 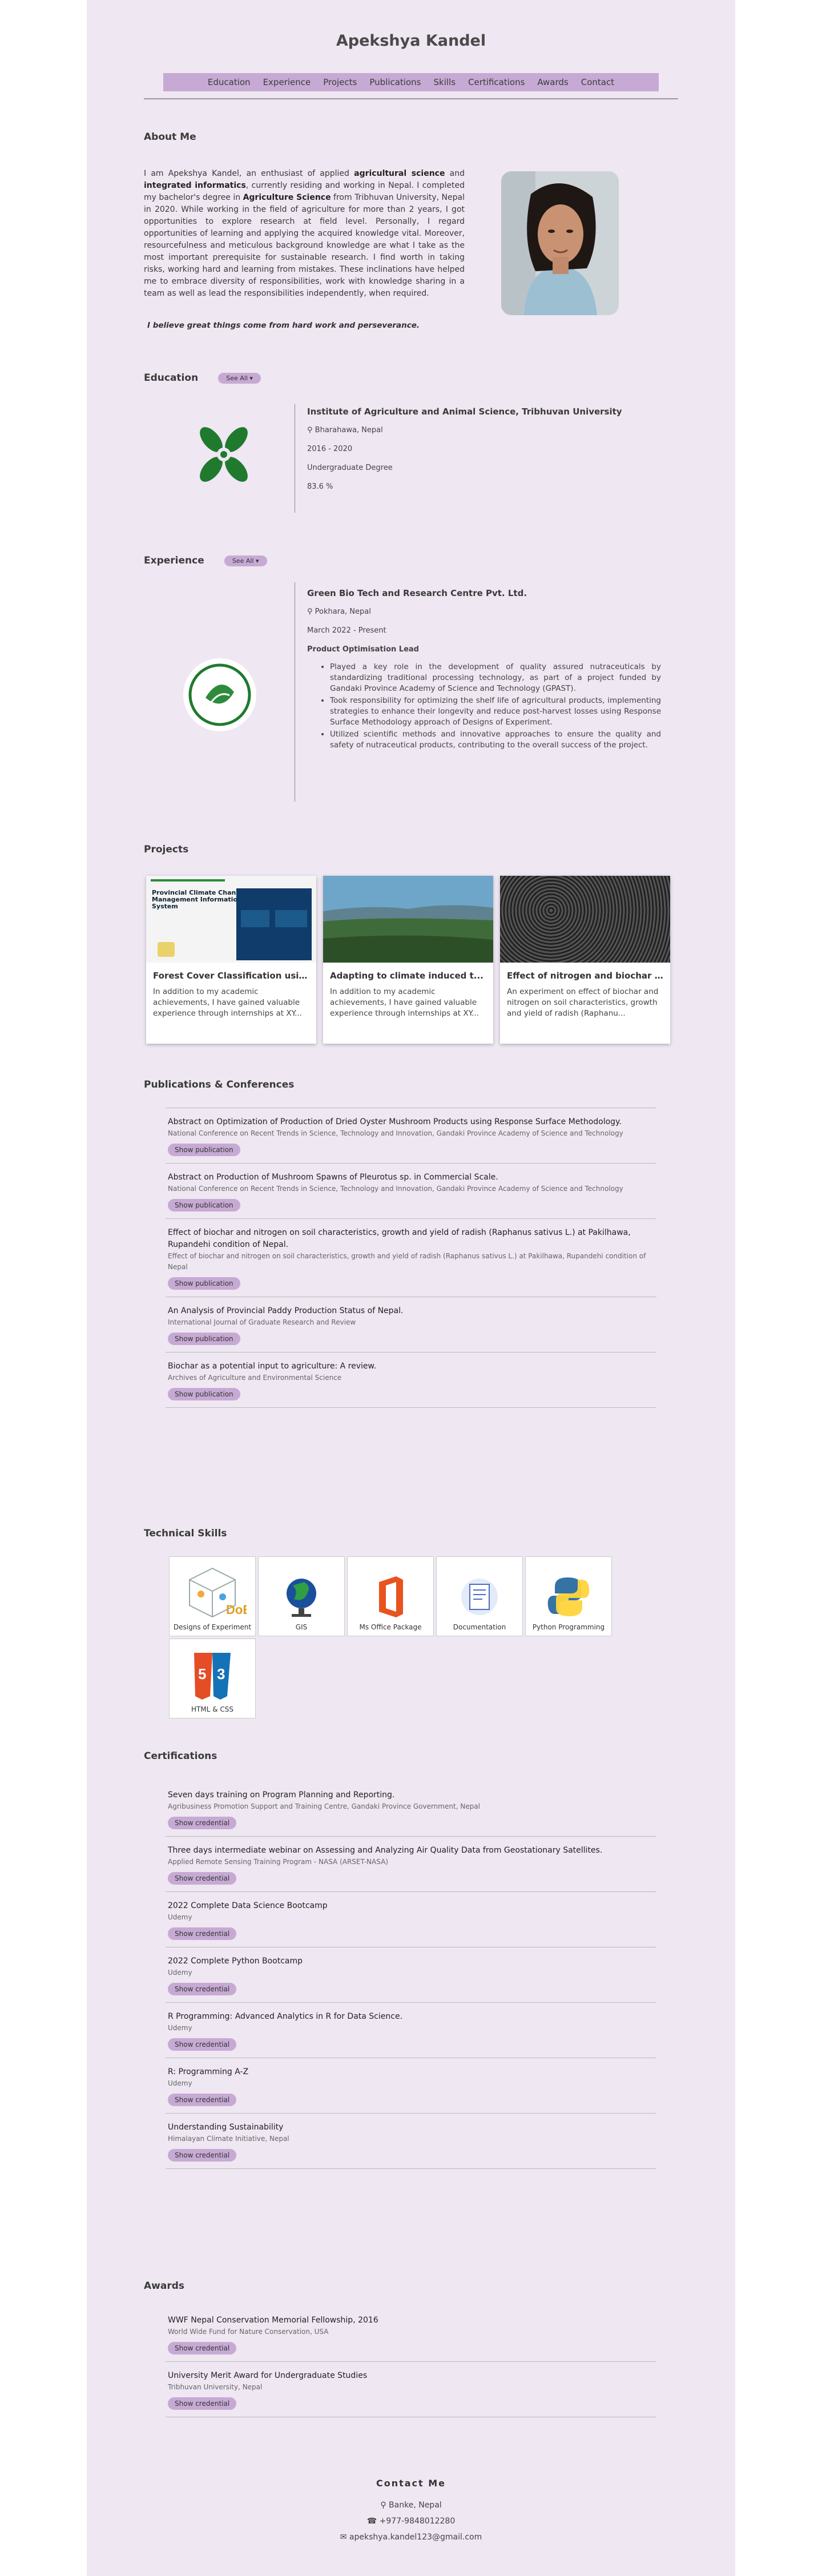 I want to click on education-heading: Education, so click(x=171, y=378).